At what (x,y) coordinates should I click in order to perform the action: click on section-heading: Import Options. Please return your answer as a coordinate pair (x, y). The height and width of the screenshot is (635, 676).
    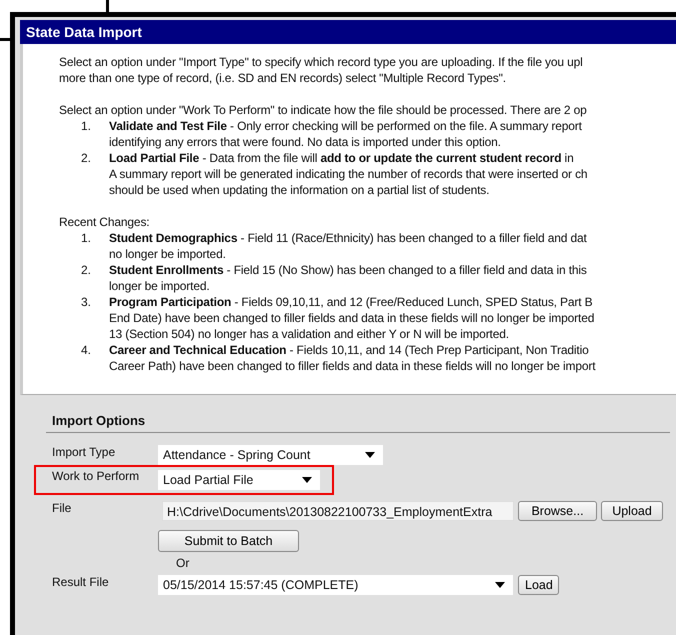
    Looking at the image, I should click on (358, 423).